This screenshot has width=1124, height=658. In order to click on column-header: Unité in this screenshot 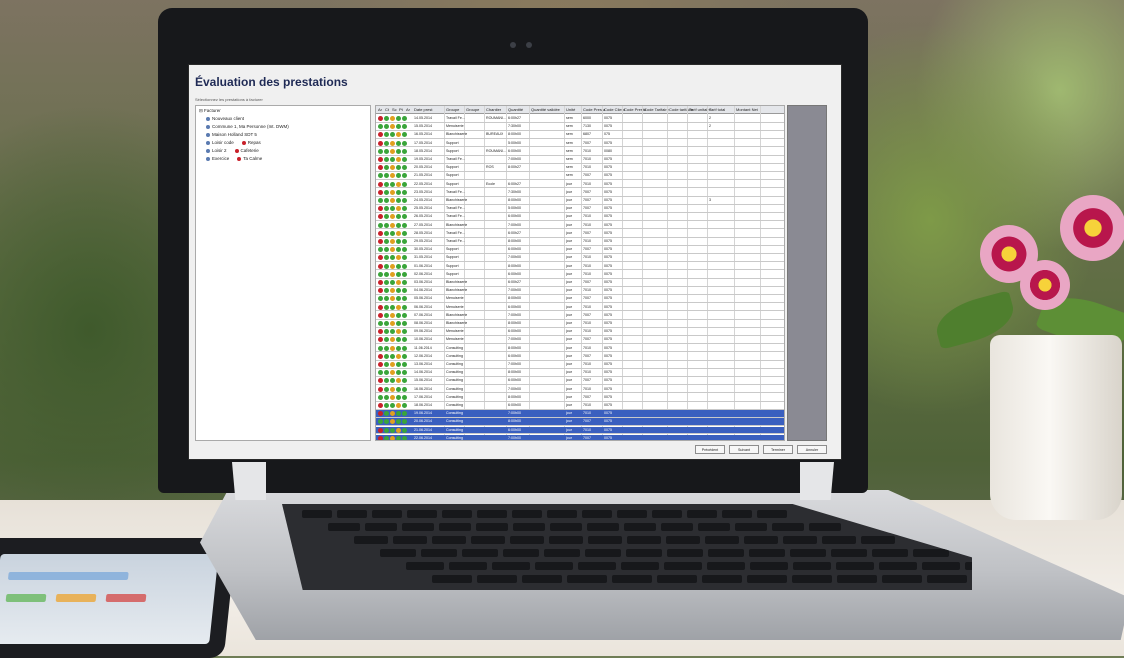, I will do `click(570, 109)`.